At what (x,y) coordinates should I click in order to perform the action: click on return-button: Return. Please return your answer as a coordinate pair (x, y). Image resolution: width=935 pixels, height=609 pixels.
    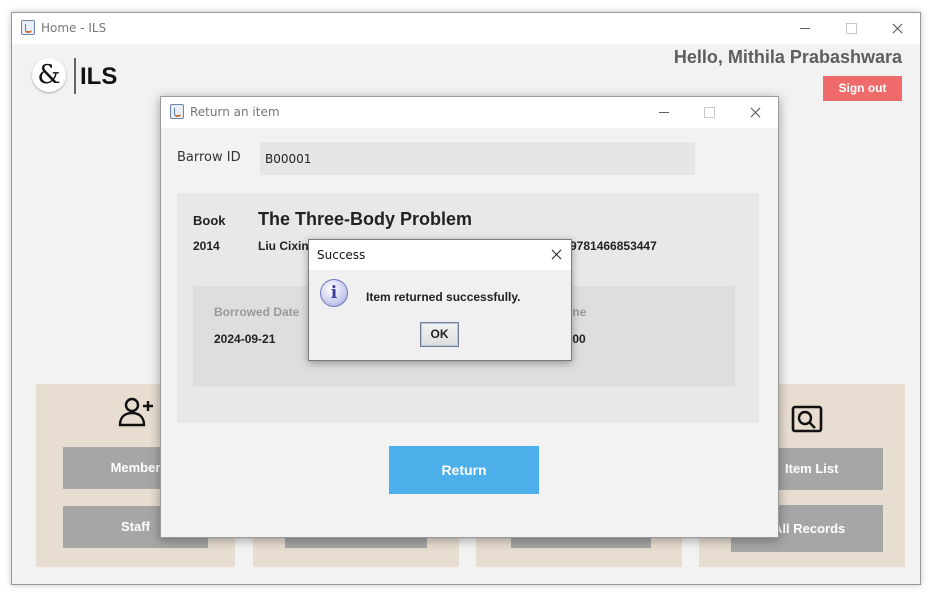
    Looking at the image, I should click on (464, 470).